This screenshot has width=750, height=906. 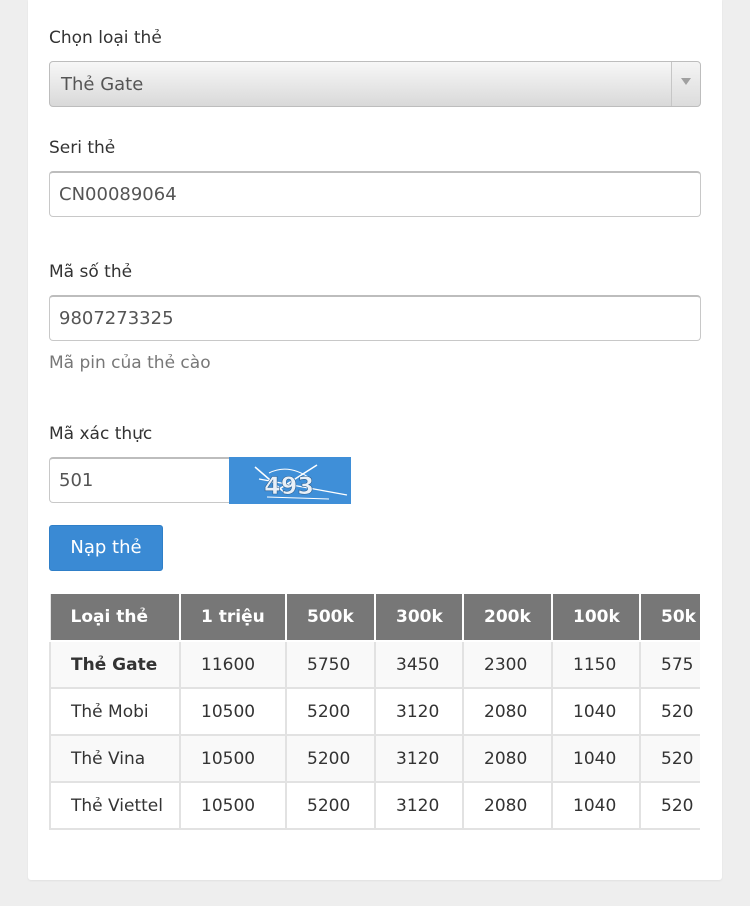 What do you see at coordinates (289, 486) in the screenshot?
I see `svg-text: 493` at bounding box center [289, 486].